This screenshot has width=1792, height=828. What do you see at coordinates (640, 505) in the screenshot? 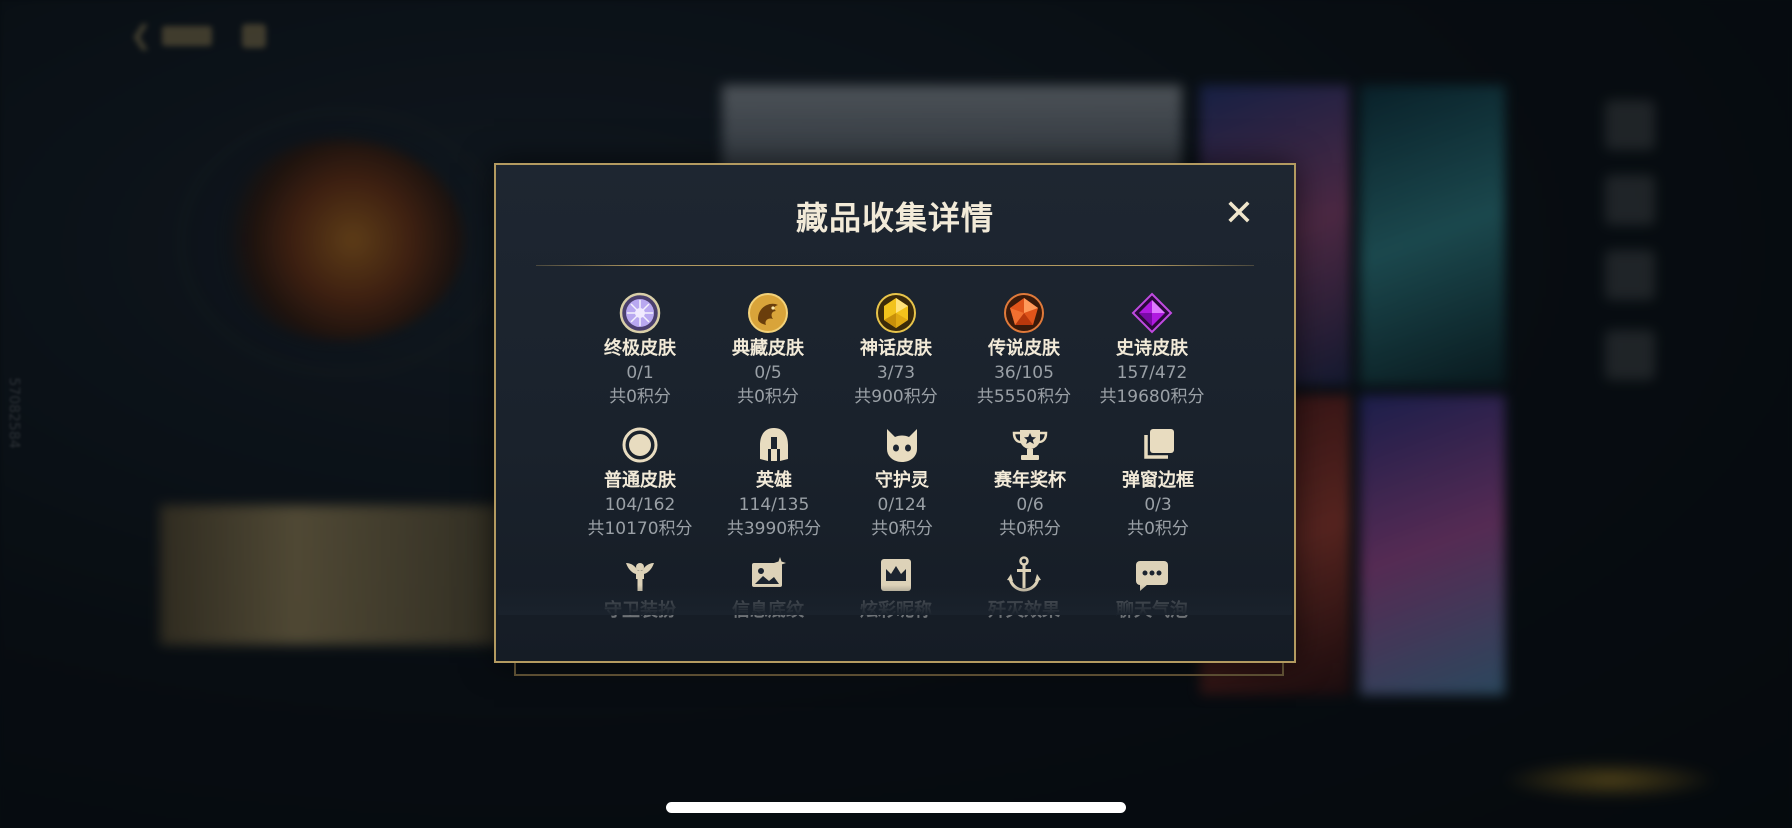
I see `category-count: 104/162` at bounding box center [640, 505].